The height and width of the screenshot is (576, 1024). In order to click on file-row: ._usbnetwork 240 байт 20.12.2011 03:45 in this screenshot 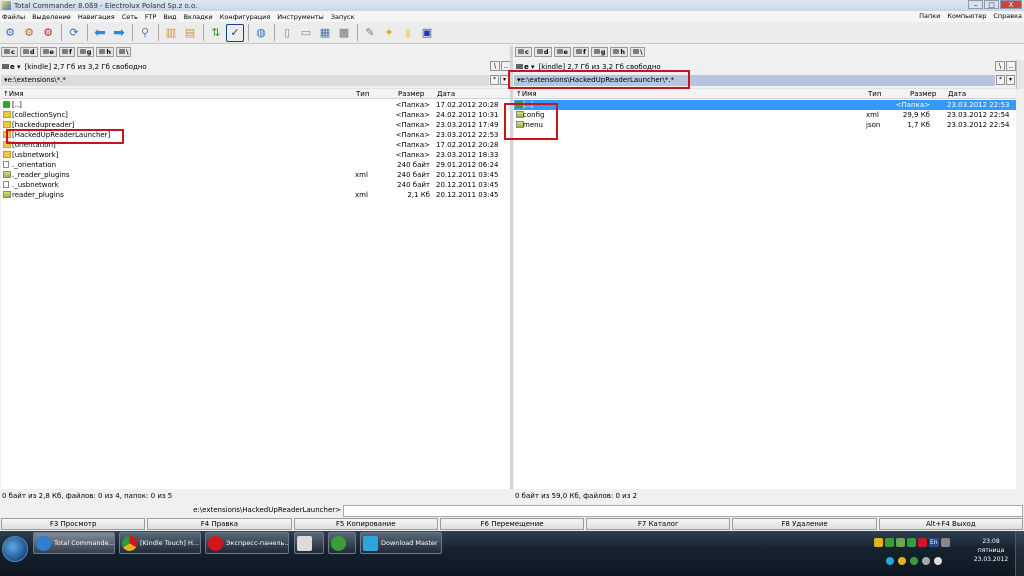, I will do `click(255, 185)`.